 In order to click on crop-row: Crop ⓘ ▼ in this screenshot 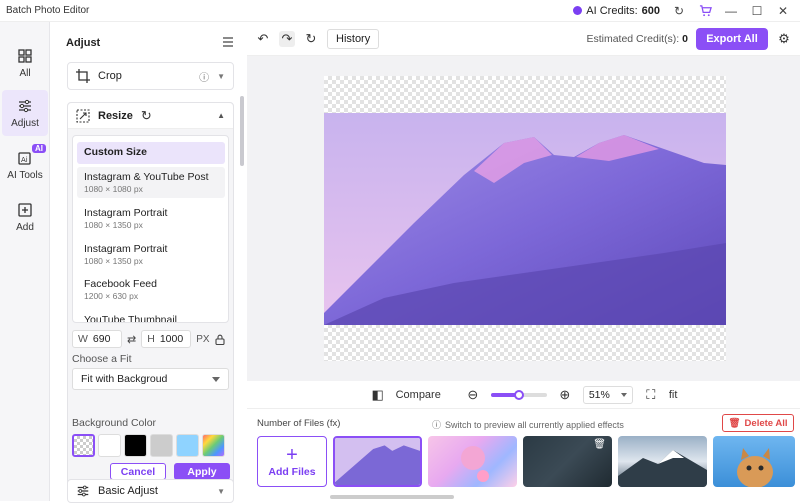, I will do `click(150, 76)`.